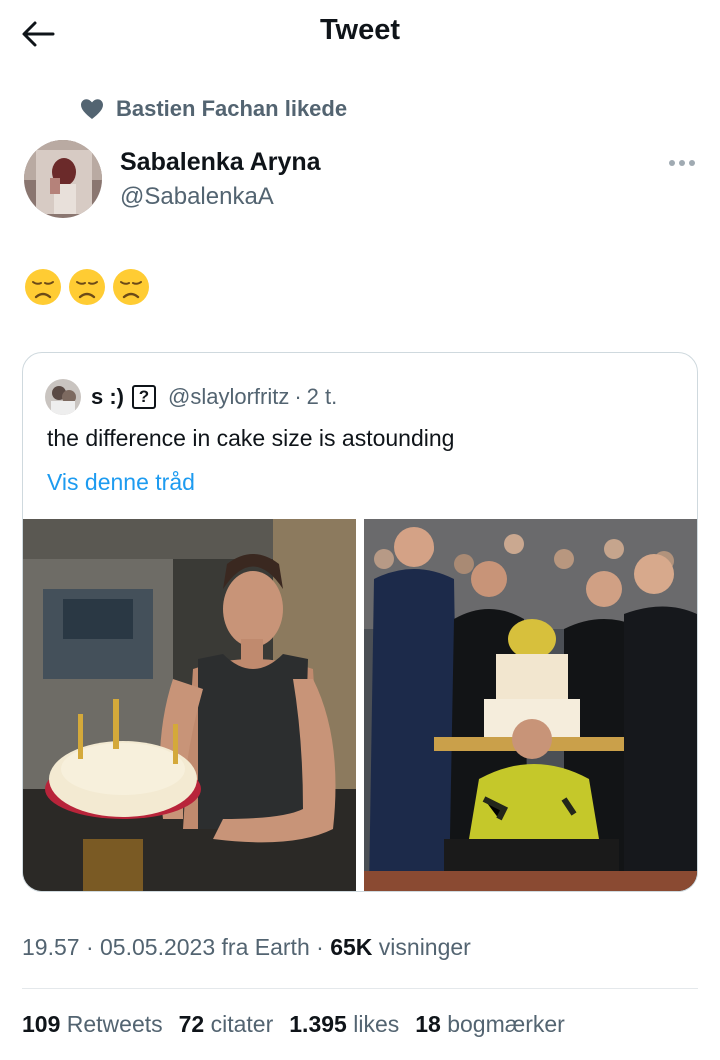 The image size is (720, 1060). Describe the element at coordinates (322, 396) in the screenshot. I see `quoted-tweet-time: 2 t.` at that location.